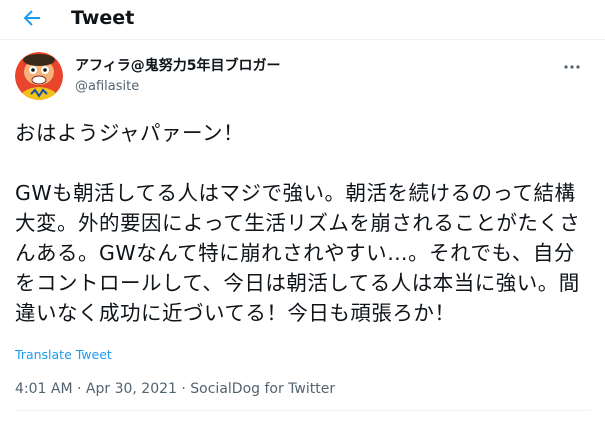 The height and width of the screenshot is (421, 605). What do you see at coordinates (177, 66) in the screenshot?
I see `author-display-name: アフィラ@鬼努力5年目ブロガー` at bounding box center [177, 66].